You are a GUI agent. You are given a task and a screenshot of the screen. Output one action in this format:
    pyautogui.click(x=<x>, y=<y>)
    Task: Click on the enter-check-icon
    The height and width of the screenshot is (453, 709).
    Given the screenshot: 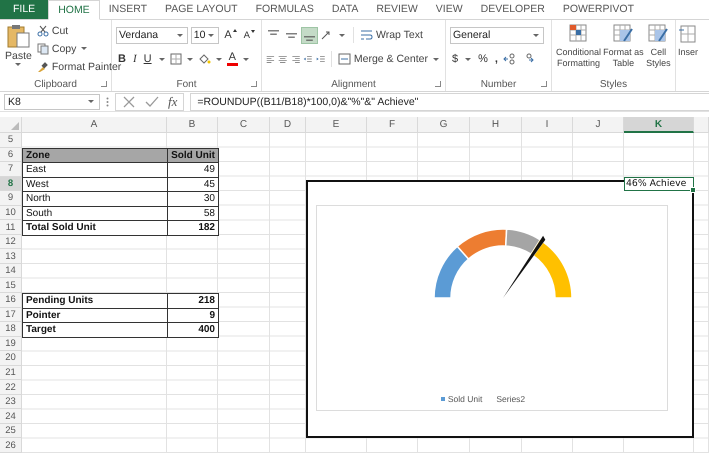 What is the action you would take?
    pyautogui.click(x=152, y=101)
    